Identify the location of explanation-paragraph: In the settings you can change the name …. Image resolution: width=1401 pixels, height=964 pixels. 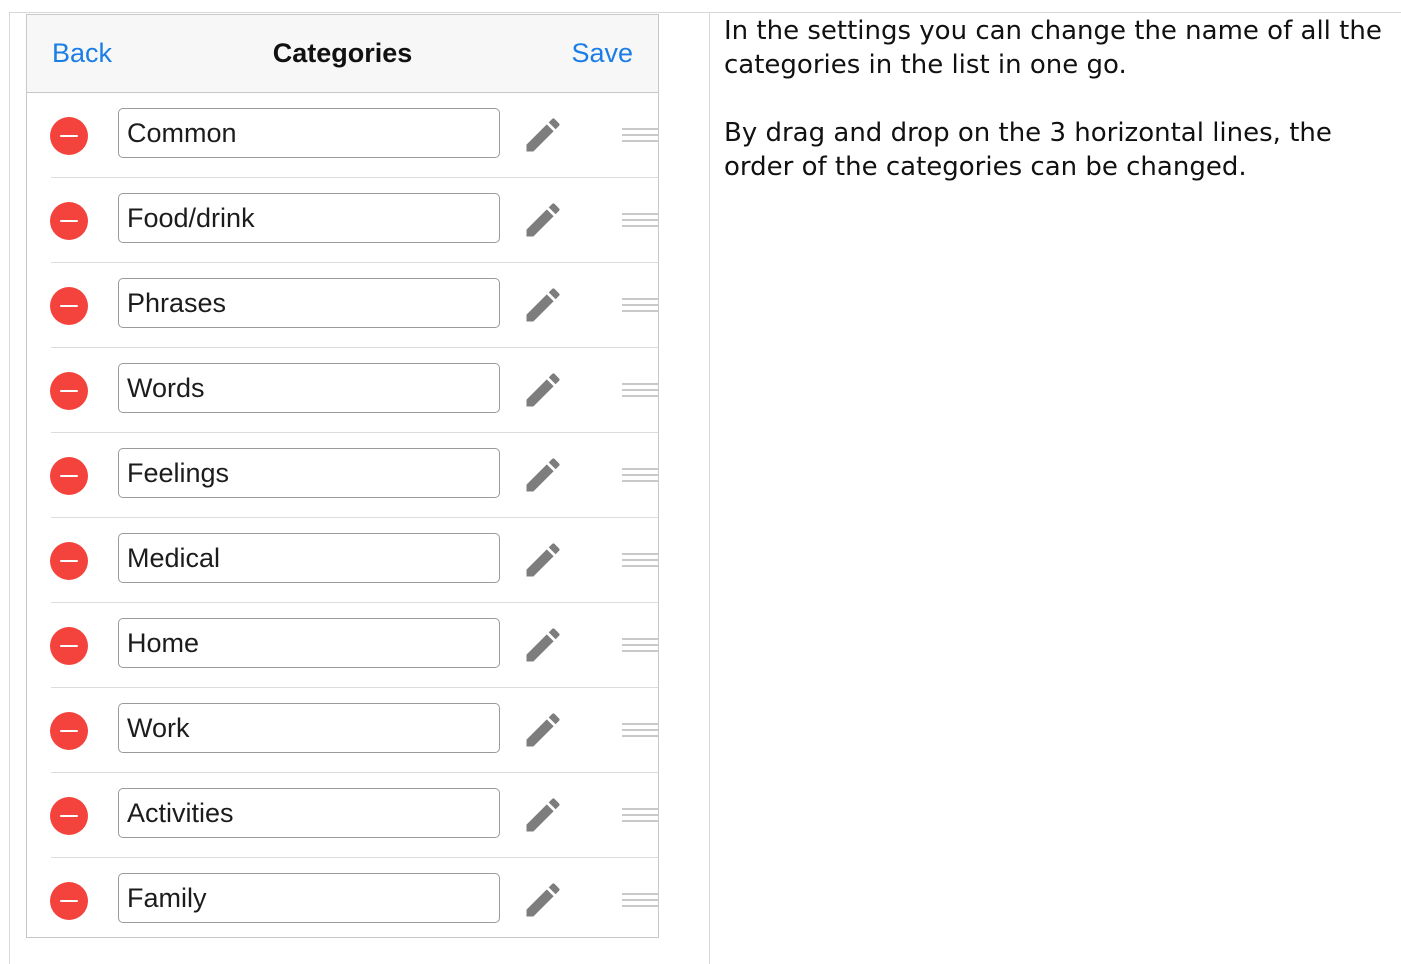
(1053, 48).